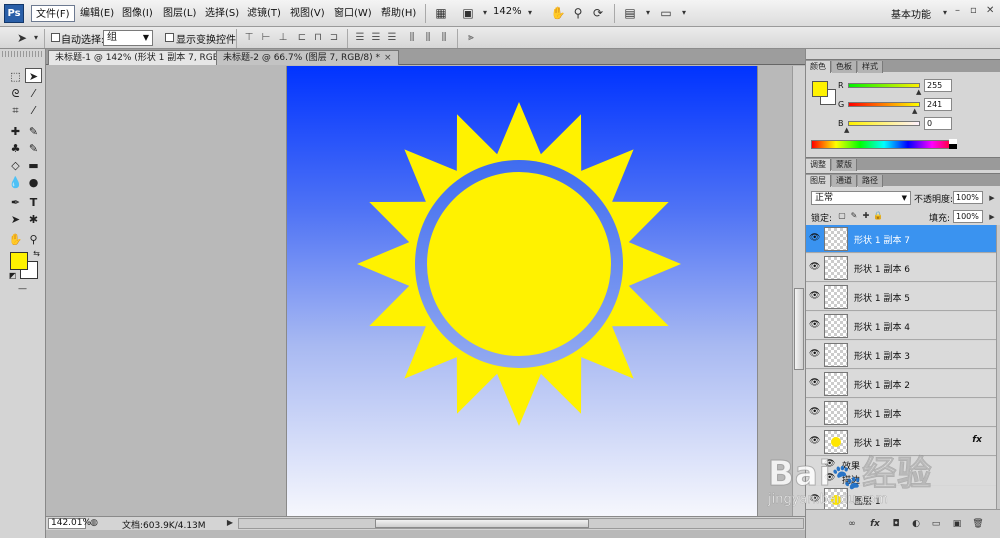 The height and width of the screenshot is (538, 1000). What do you see at coordinates (264, 13) in the screenshot?
I see `menu-filter: 滤镜(T)` at bounding box center [264, 13].